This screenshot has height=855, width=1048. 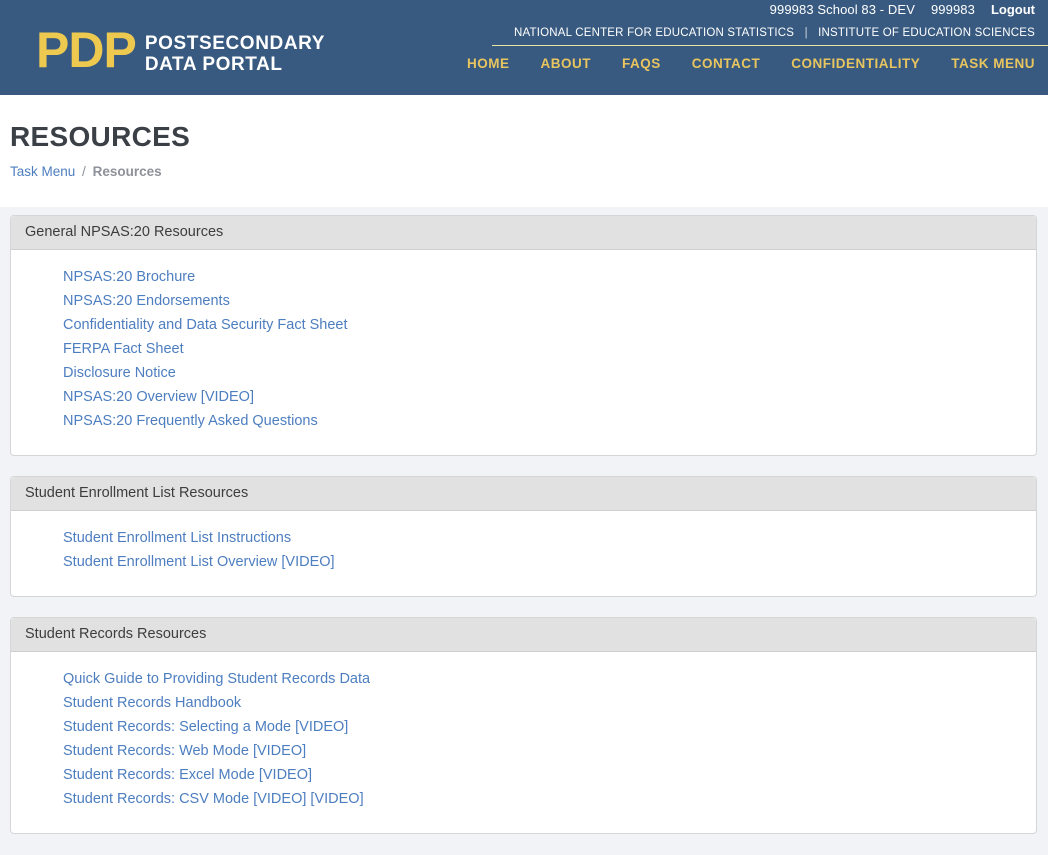 What do you see at coordinates (654, 33) in the screenshot?
I see `org-nces: NATIONAL CENTER FOR EDUCATION STATISTICS` at bounding box center [654, 33].